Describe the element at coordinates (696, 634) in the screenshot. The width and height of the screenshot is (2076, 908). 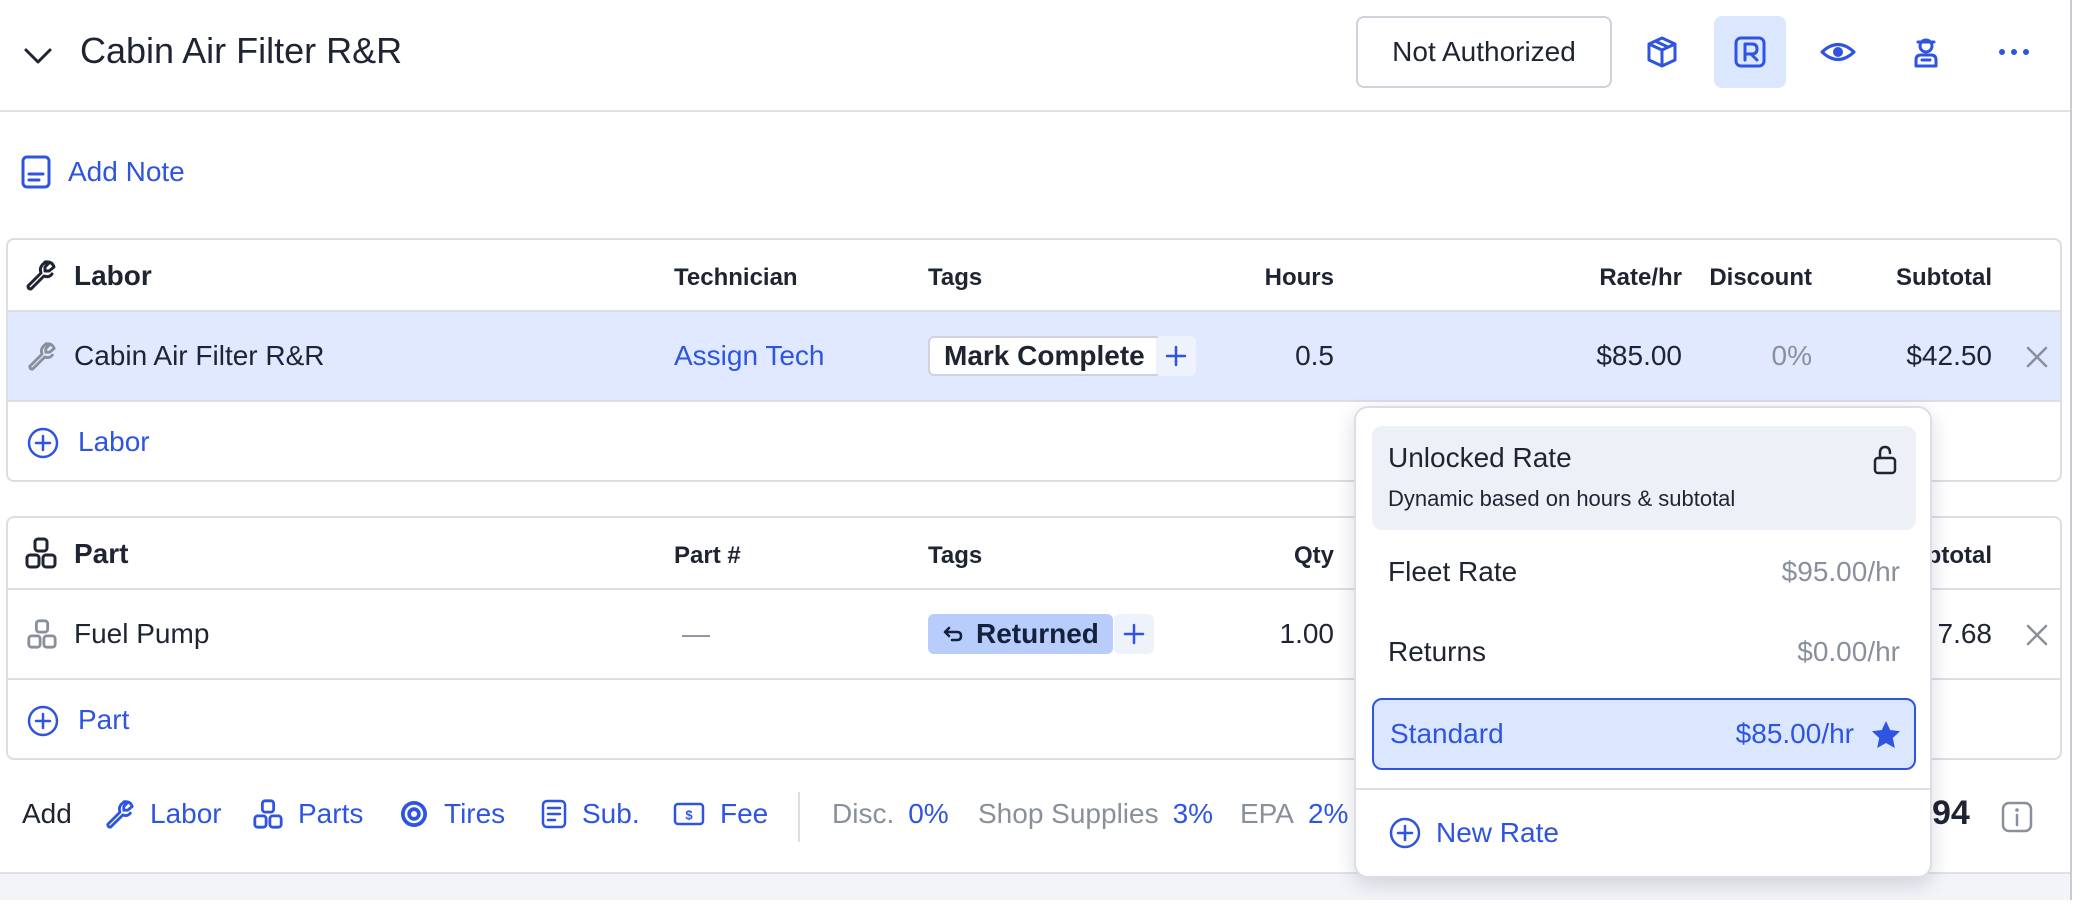
I see `part-number-value: —` at that location.